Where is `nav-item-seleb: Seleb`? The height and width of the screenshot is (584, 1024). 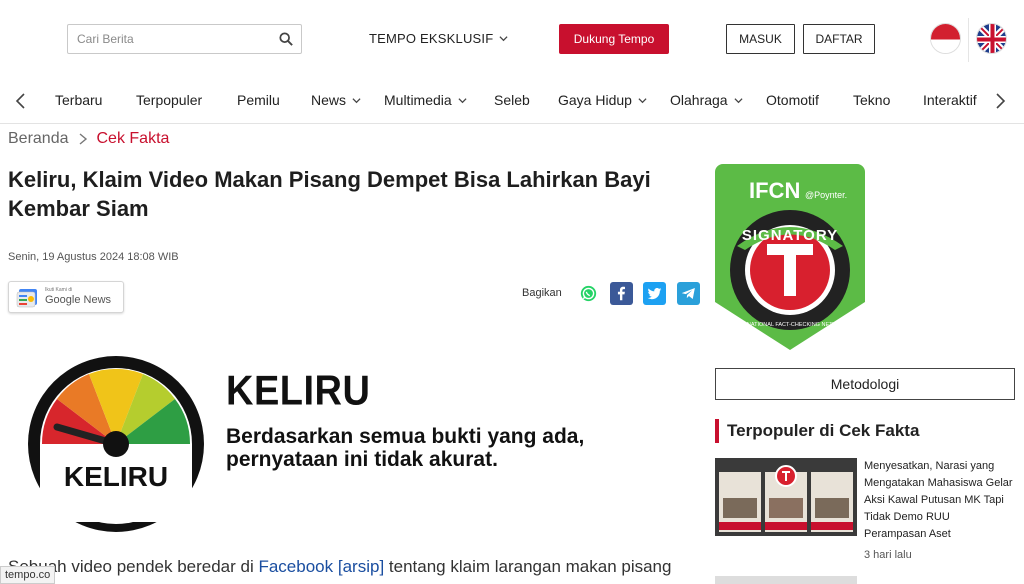
nav-item-seleb: Seleb is located at coordinates (512, 100).